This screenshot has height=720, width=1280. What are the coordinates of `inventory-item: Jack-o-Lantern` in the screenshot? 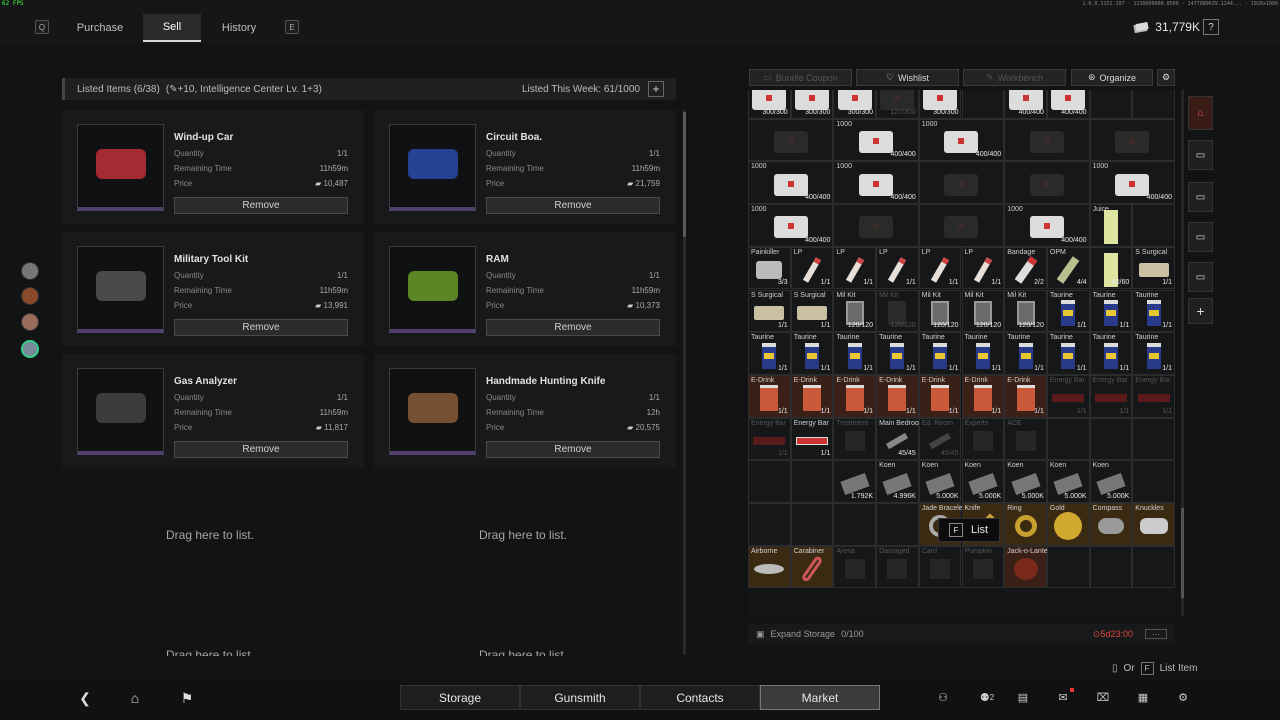 It's located at (1029, 567).